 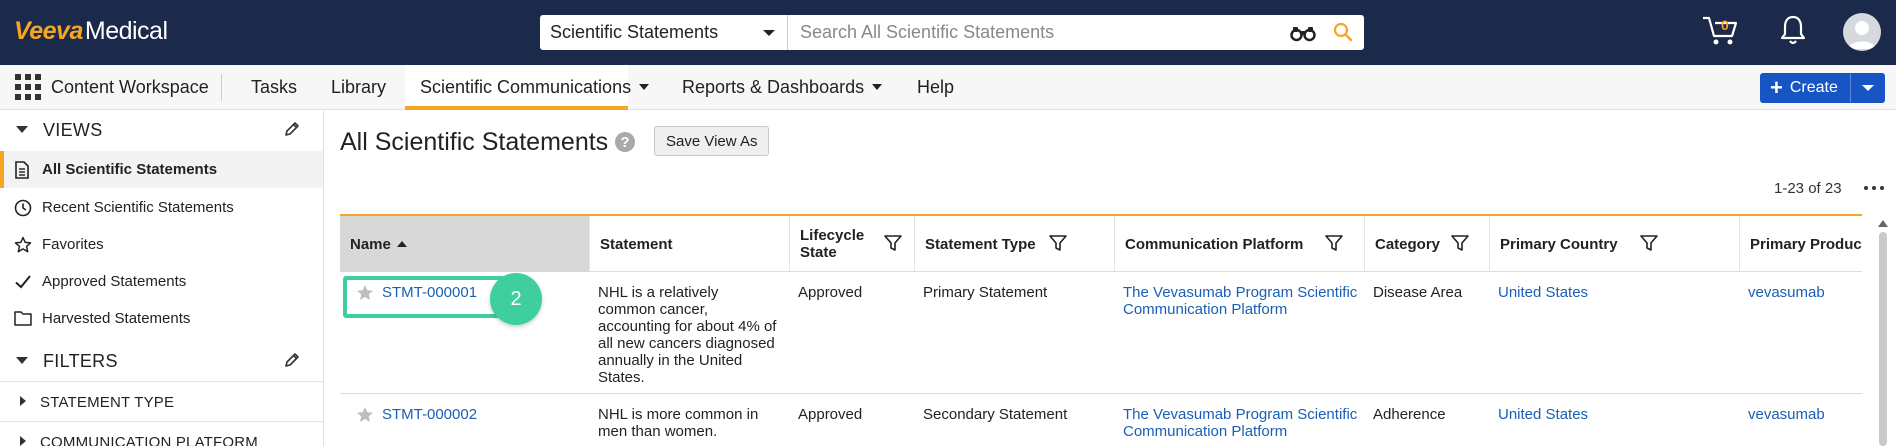 What do you see at coordinates (1776, 87) in the screenshot?
I see `plus-icon: +` at bounding box center [1776, 87].